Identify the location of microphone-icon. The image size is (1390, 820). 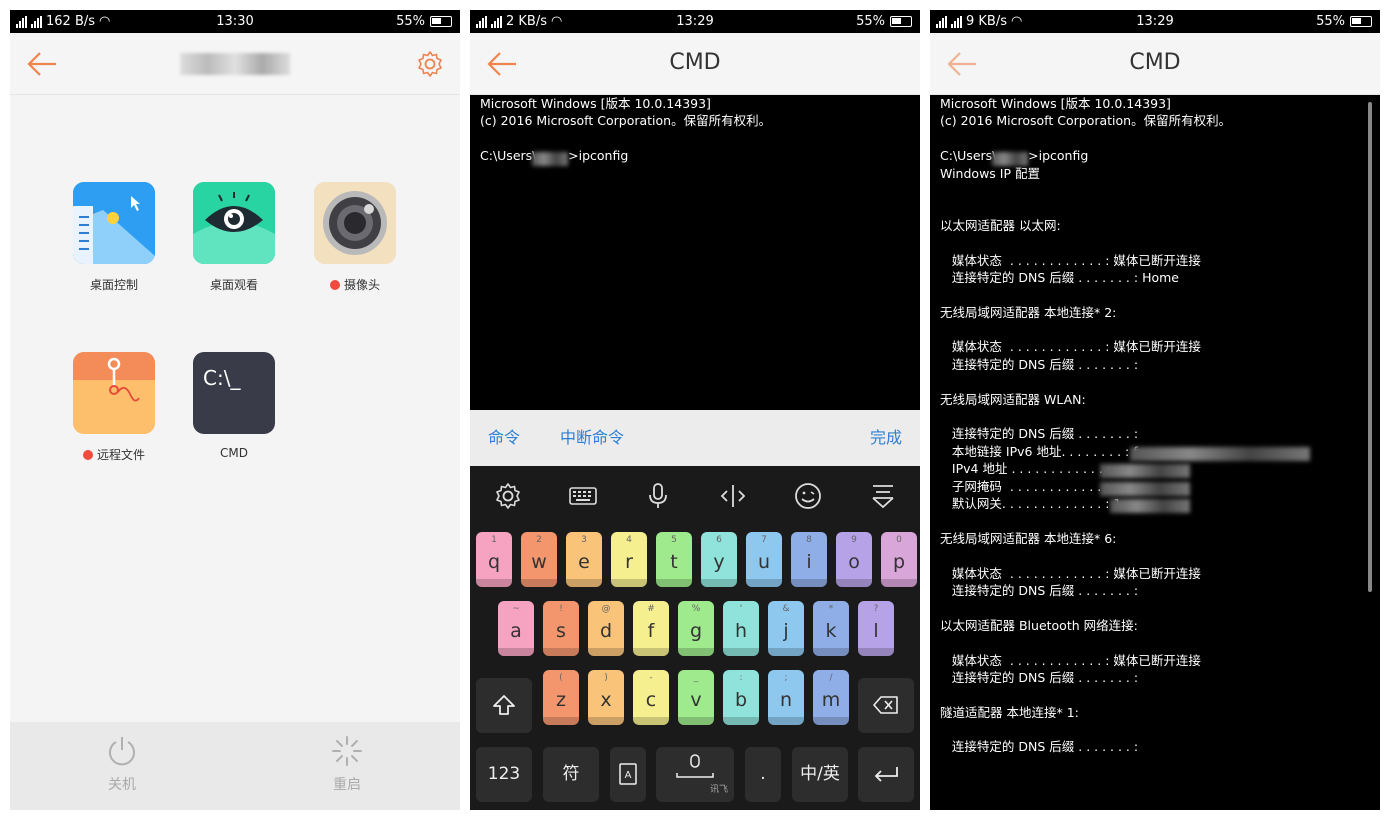
(658, 496).